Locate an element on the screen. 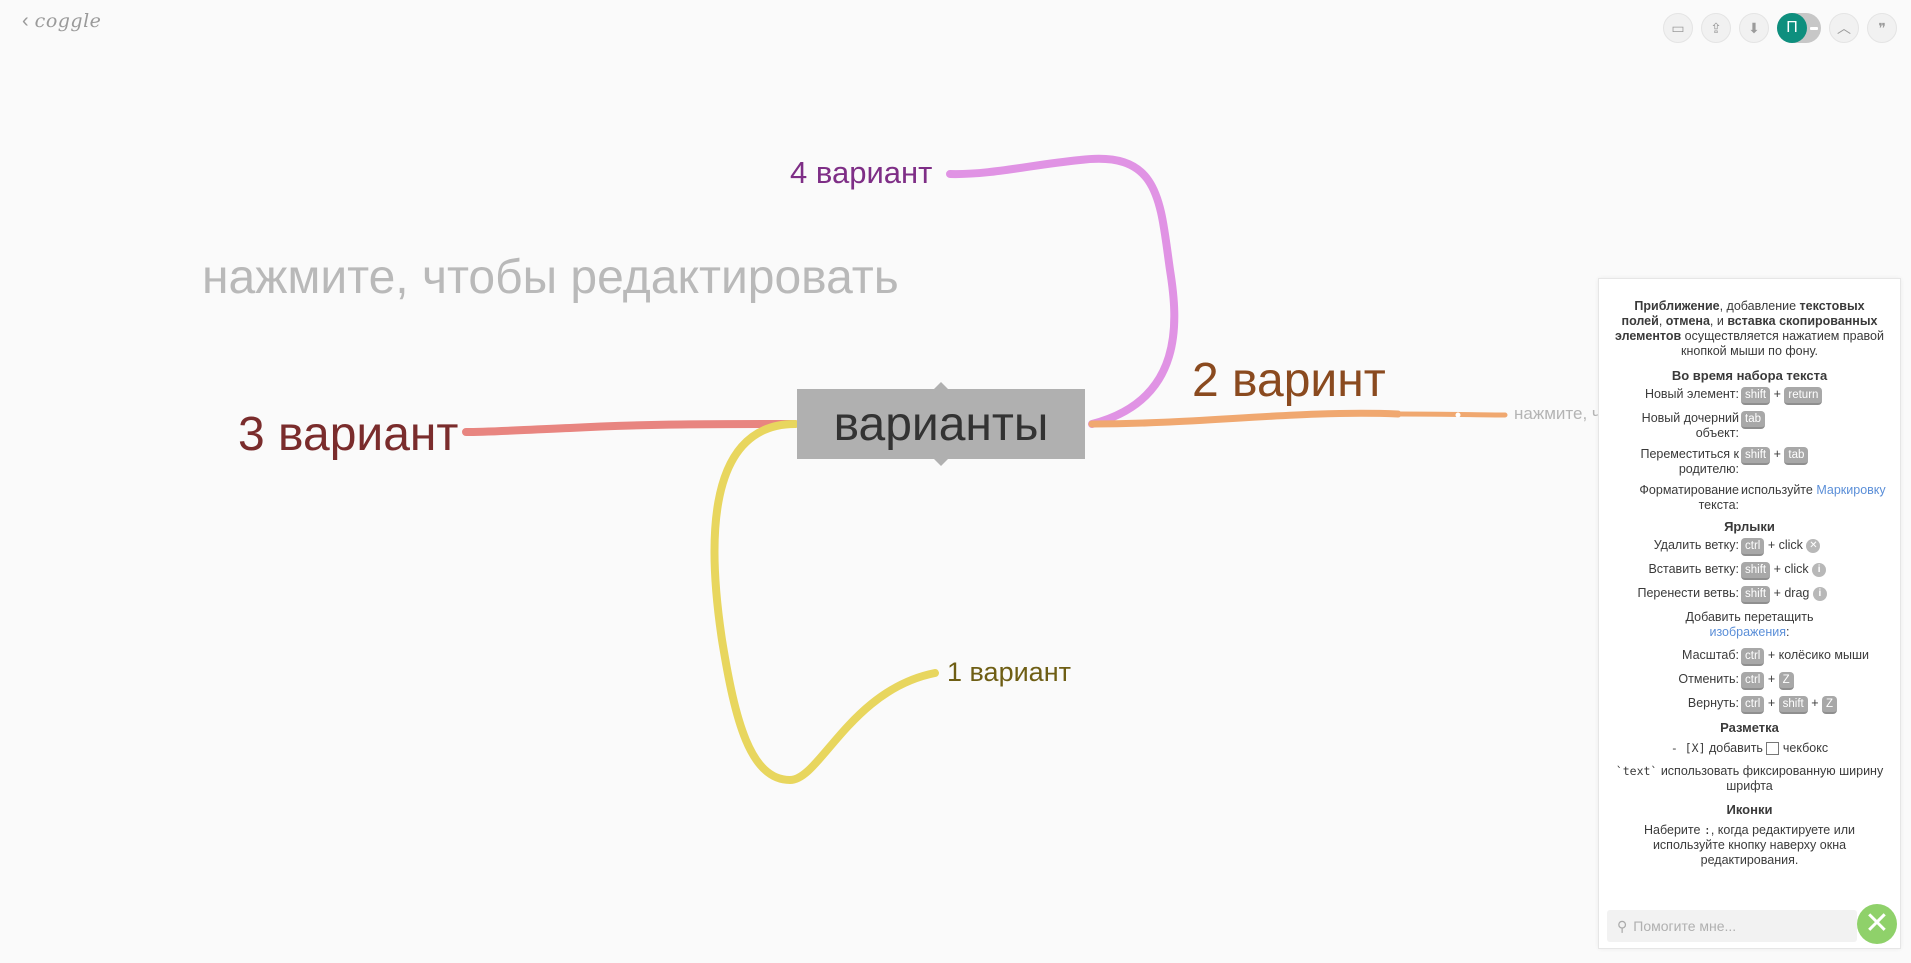 The width and height of the screenshot is (1911, 963). intro-zoom: Приближение is located at coordinates (1677, 306).